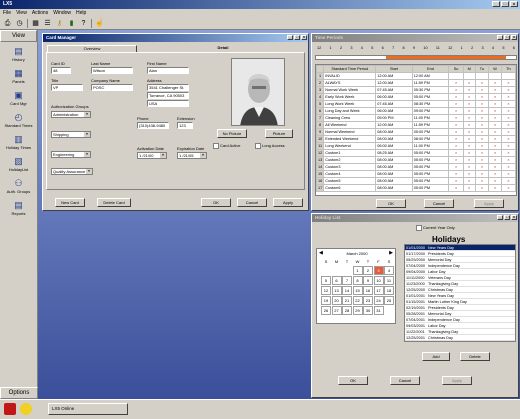  Describe the element at coordinates (71, 23) in the screenshot. I see `chart-icon: ▮` at that location.